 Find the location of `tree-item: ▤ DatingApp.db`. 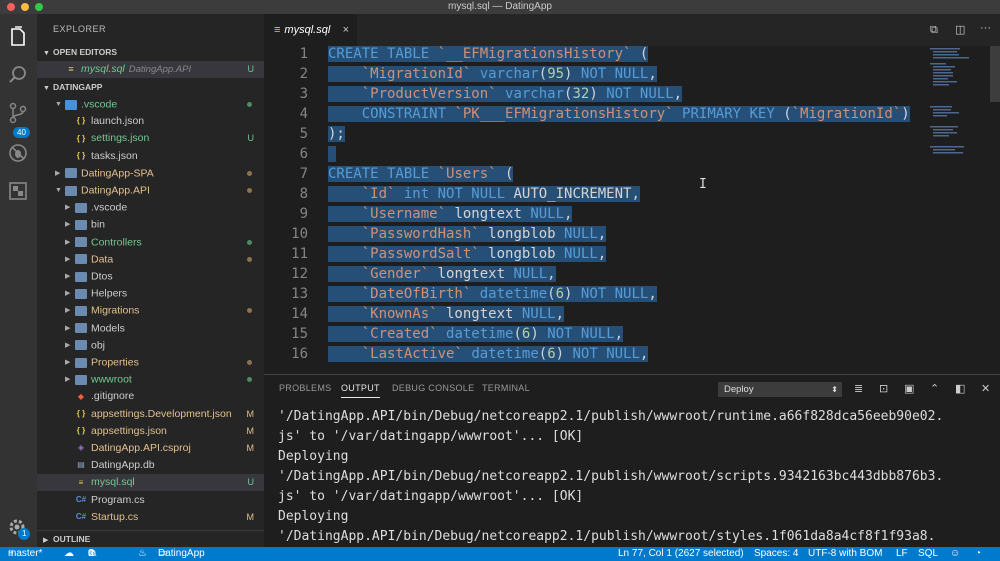

tree-item: ▤ DatingApp.db is located at coordinates (150, 465).